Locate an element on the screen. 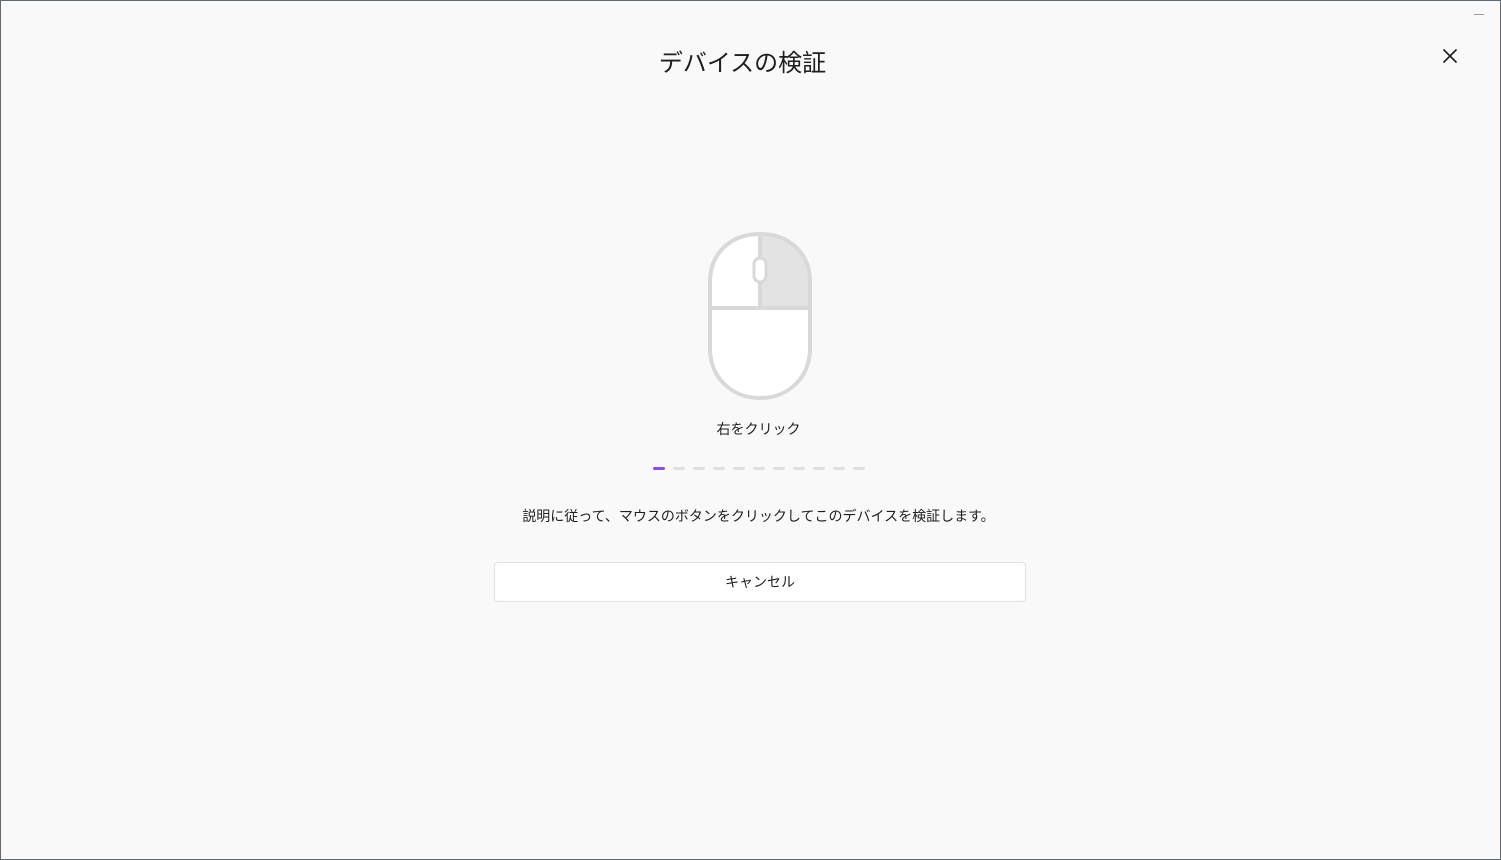  instruction-description: 説明に従って、マウスのボタンをクリックしてこのデバイスを検証します。 is located at coordinates (758, 517).